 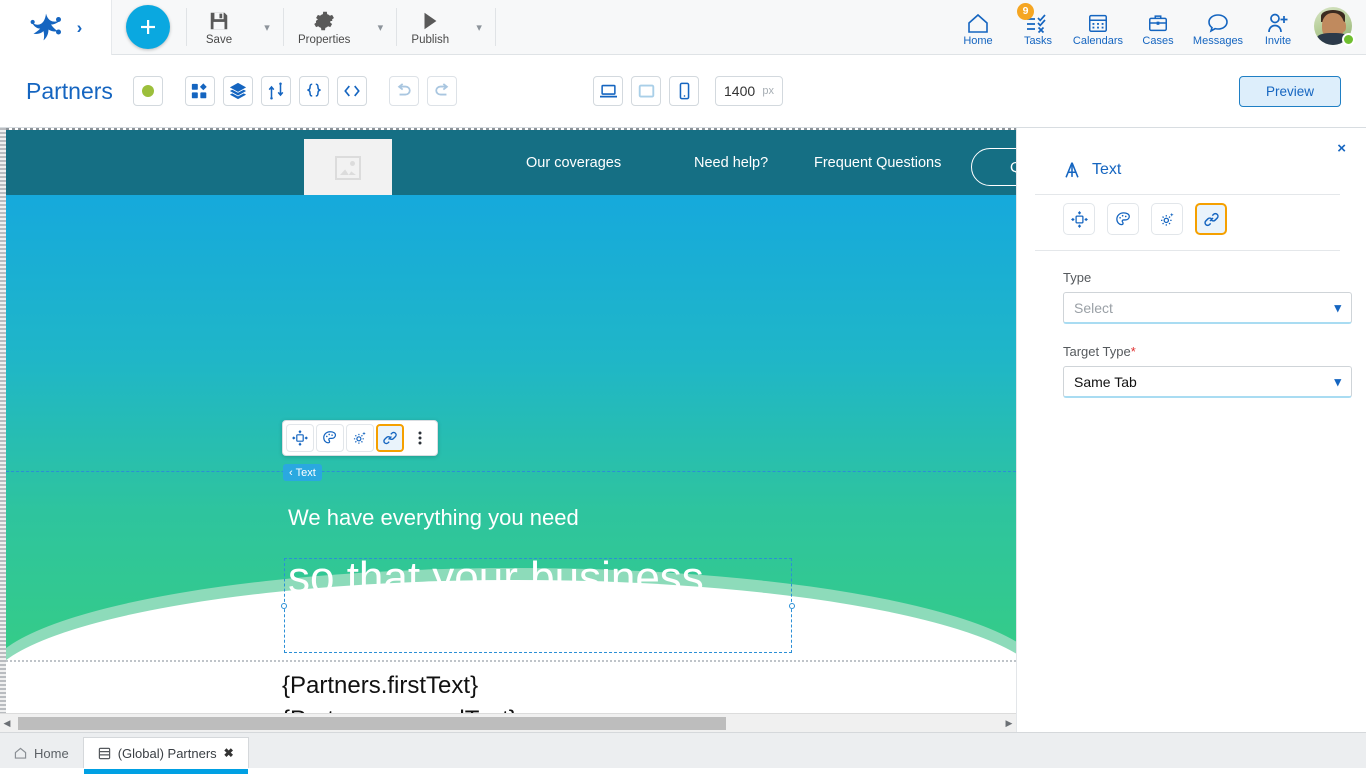 What do you see at coordinates (573, 163) in the screenshot?
I see `site-nav-link-coverages: Our coverages` at bounding box center [573, 163].